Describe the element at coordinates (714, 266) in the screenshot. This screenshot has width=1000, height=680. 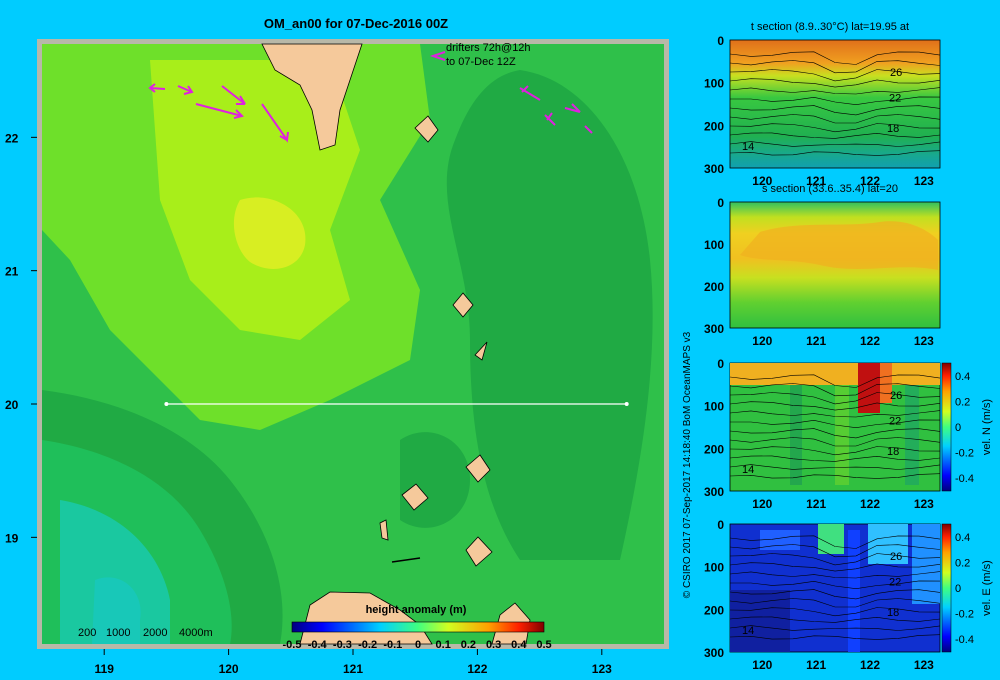
I see `panel-s-yticks: 0 100 200 300` at that location.